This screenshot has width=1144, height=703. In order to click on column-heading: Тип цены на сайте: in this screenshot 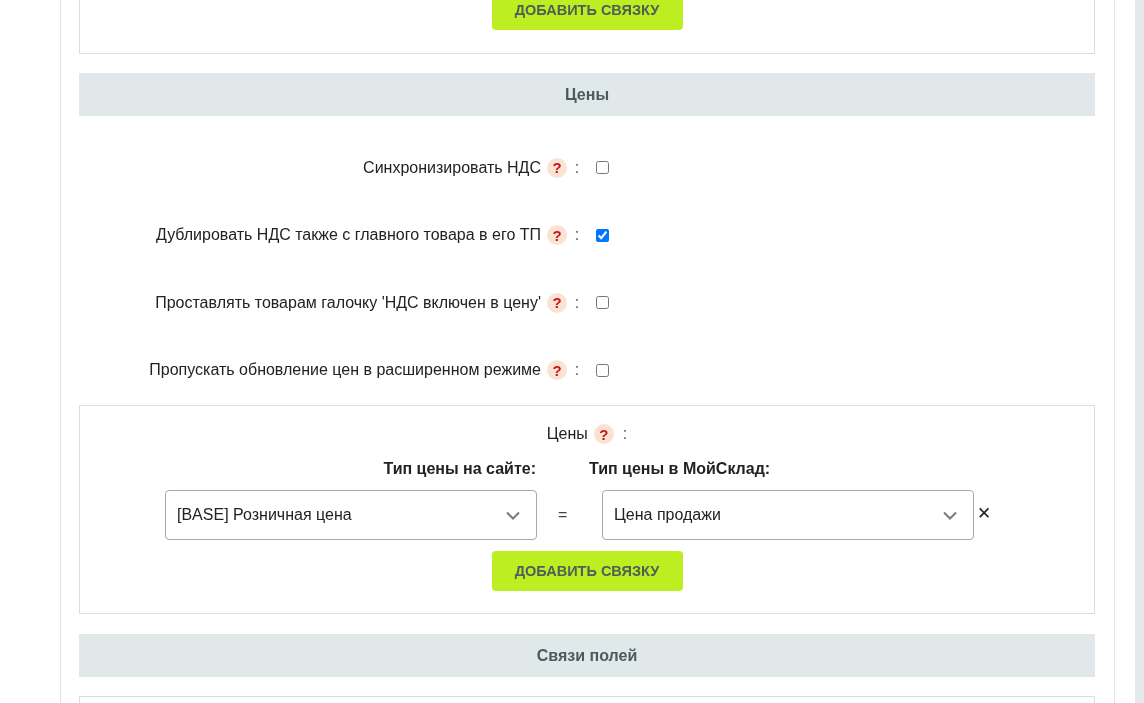, I will do `click(459, 469)`.